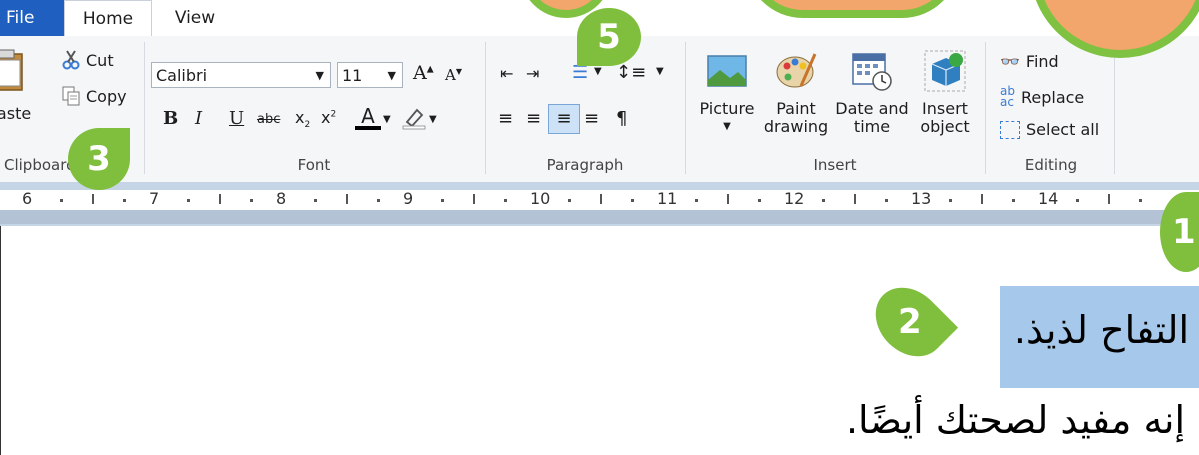 This screenshot has width=1199, height=455. Describe the element at coordinates (71, 60) in the screenshot. I see `scissors-icon` at that location.